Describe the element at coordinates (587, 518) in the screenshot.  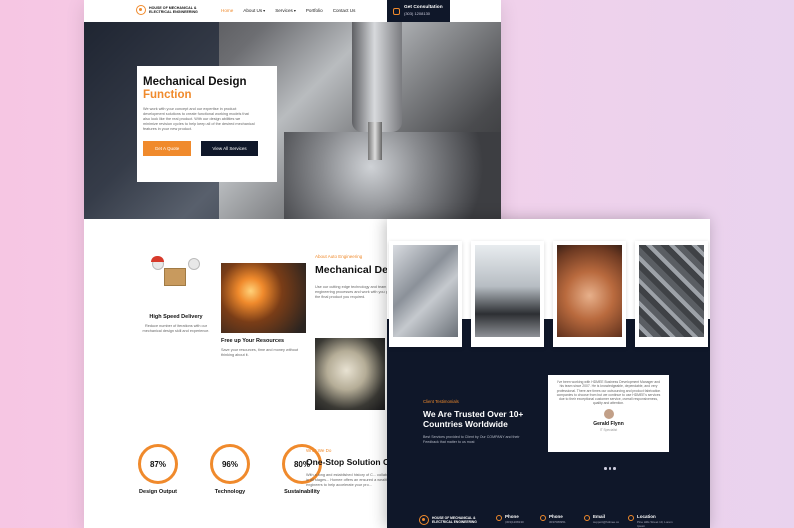
I see `mail-icon` at that location.